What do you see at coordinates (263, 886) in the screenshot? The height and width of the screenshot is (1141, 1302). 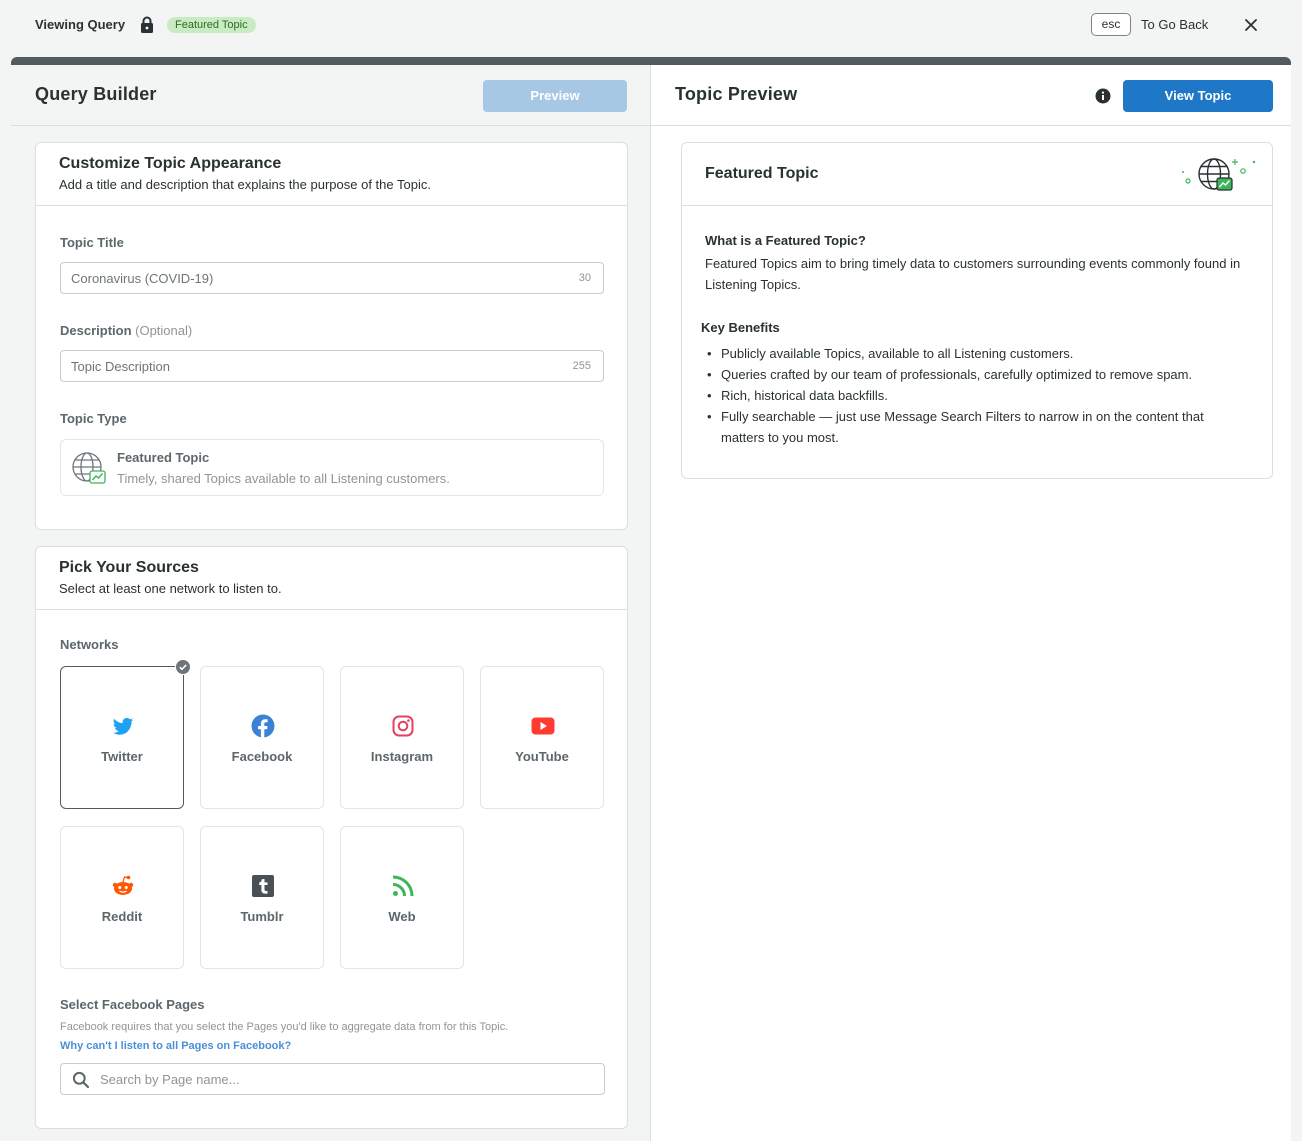 I see `tumblr-icon` at bounding box center [263, 886].